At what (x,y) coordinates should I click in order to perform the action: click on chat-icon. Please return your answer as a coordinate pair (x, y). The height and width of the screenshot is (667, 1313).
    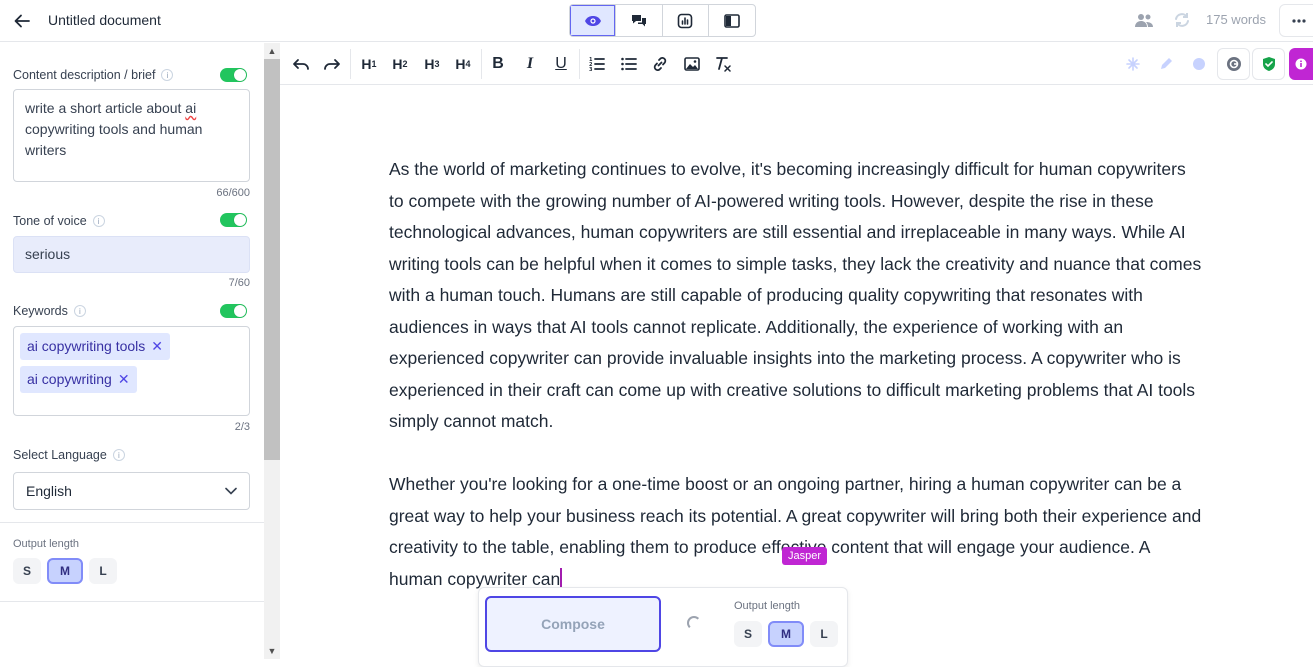
    Looking at the image, I should click on (639, 20).